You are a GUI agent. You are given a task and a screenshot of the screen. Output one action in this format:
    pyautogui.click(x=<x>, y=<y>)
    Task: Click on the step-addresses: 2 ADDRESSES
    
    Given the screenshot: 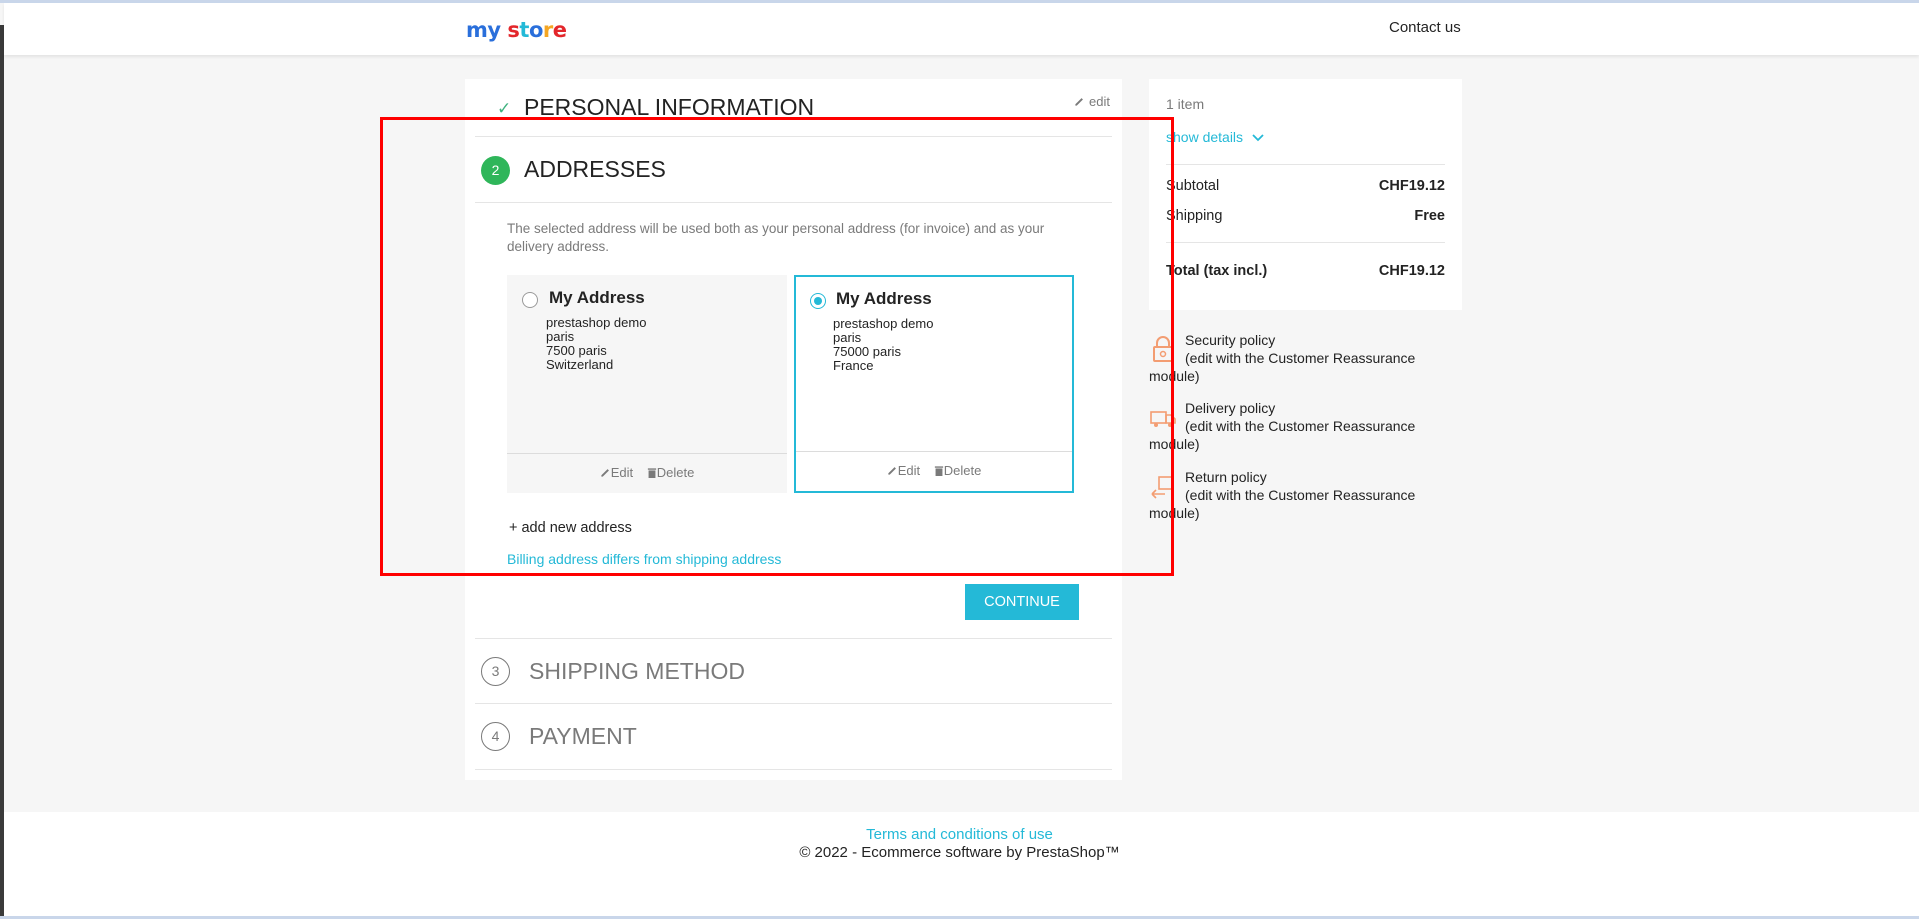 What is the action you would take?
    pyautogui.click(x=793, y=170)
    